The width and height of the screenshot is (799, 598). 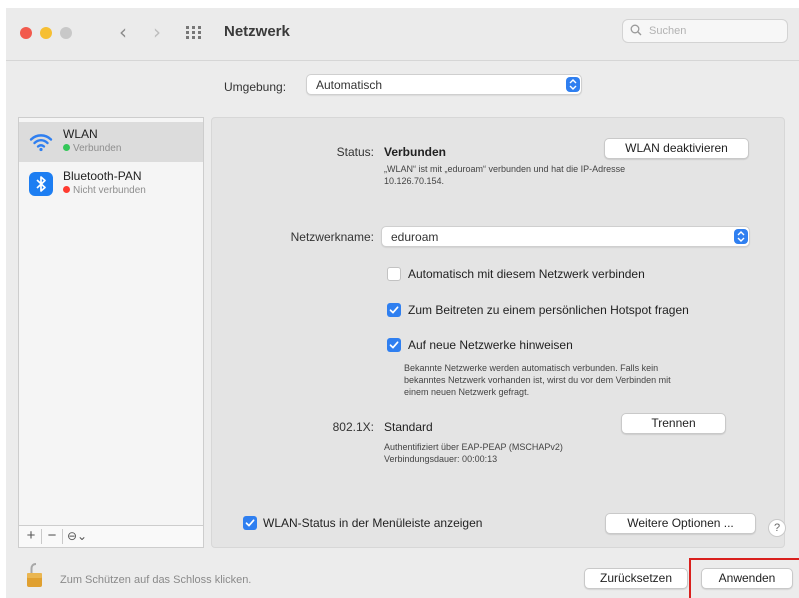 I want to click on search-input: Suchen, so click(x=705, y=31).